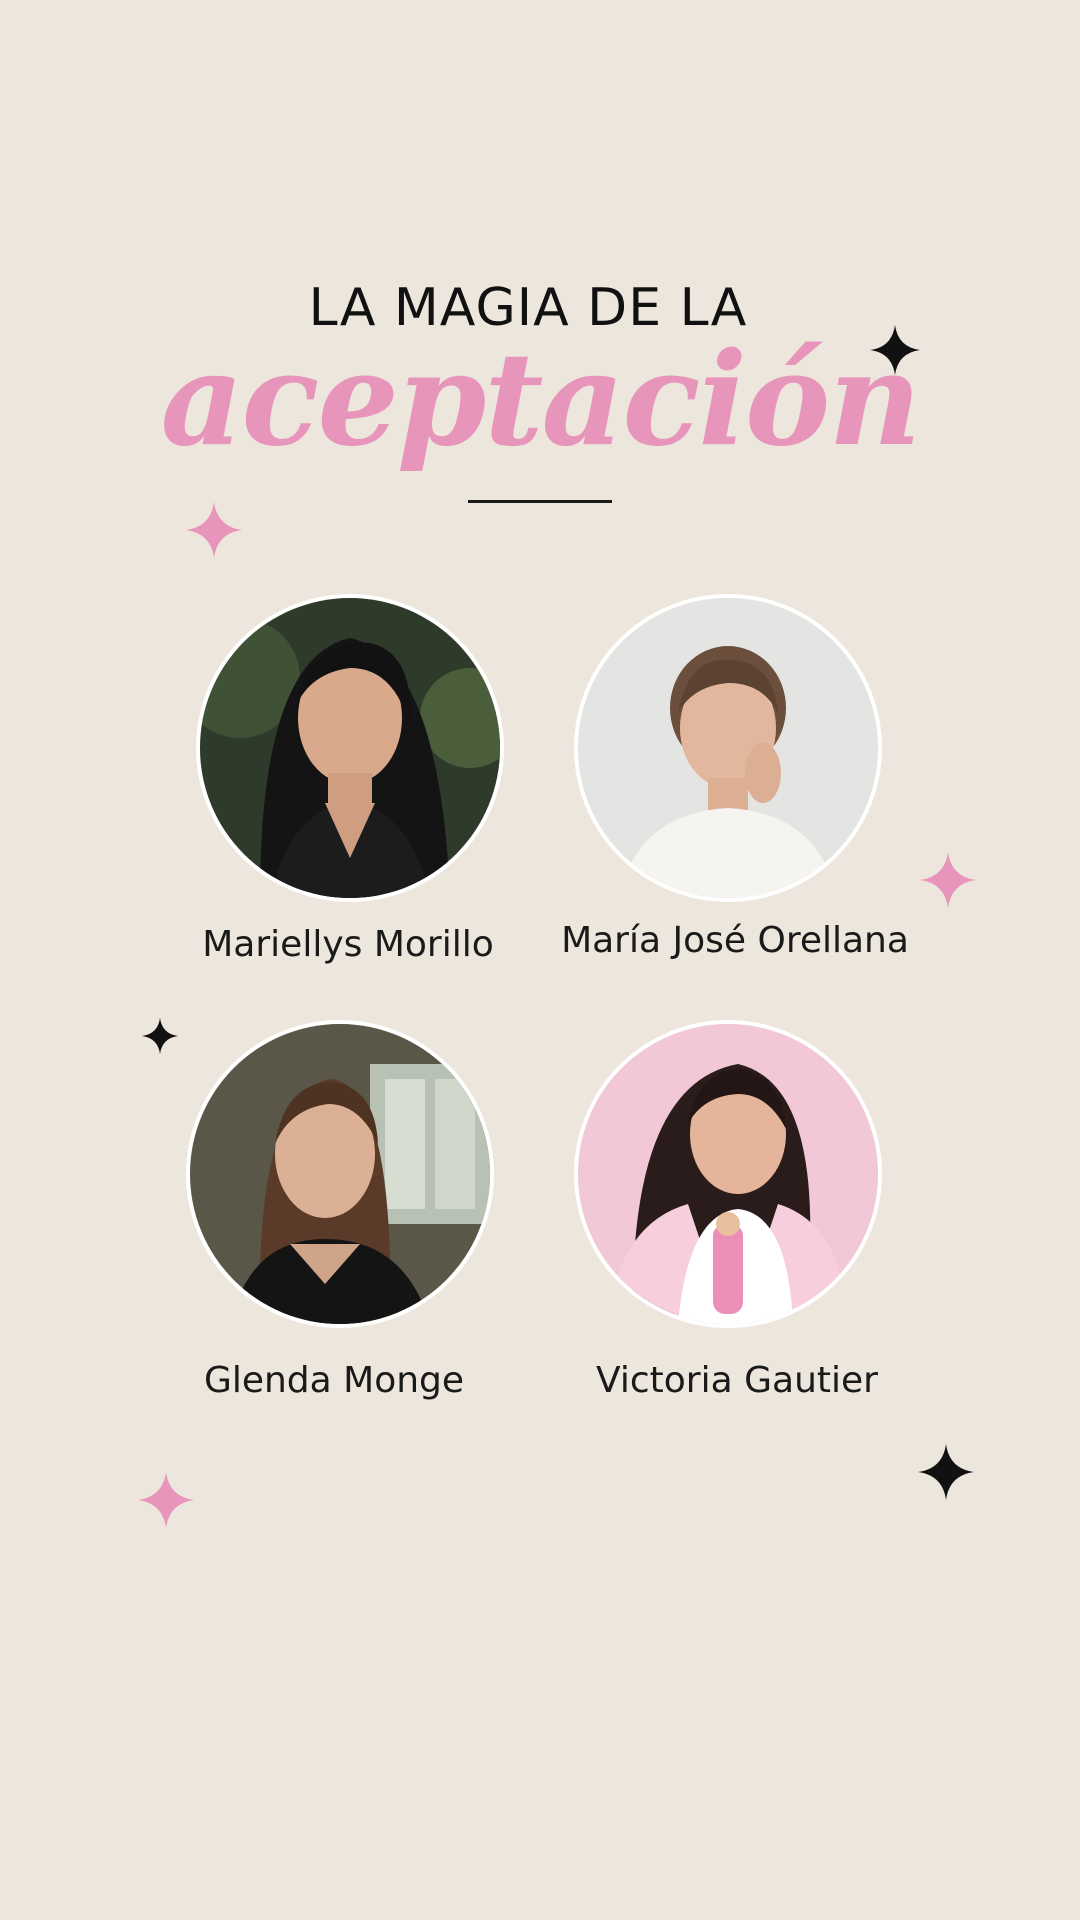 Image resolution: width=1080 pixels, height=1920 pixels. What do you see at coordinates (334, 1380) in the screenshot?
I see `person-name-3: Glenda Monge` at bounding box center [334, 1380].